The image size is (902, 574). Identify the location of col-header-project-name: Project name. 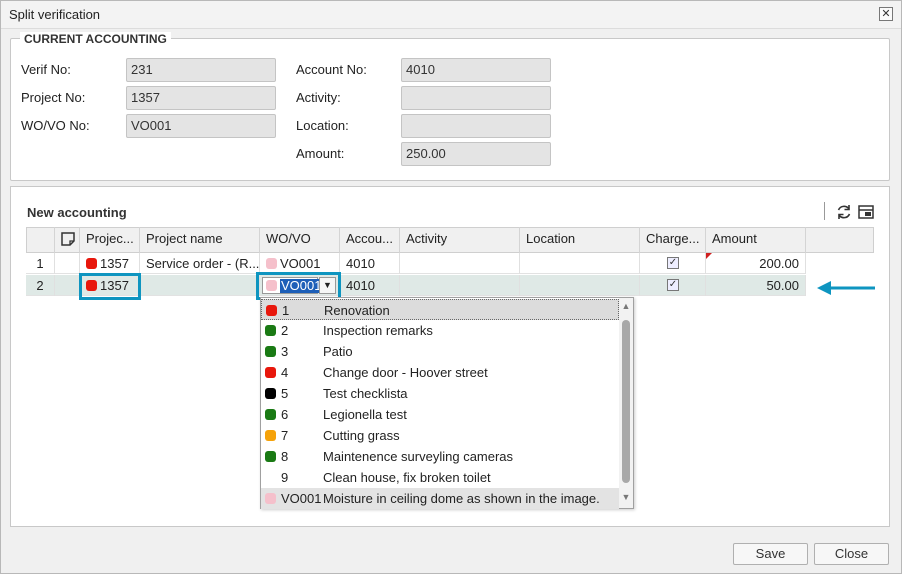
(200, 240).